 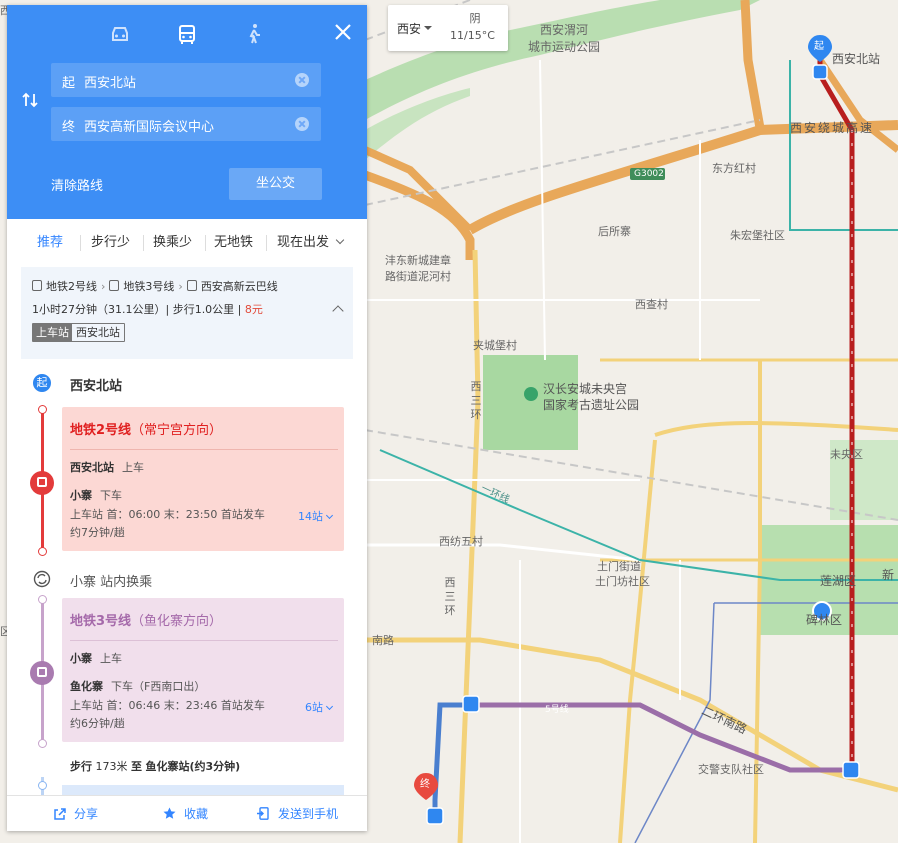 I want to click on stops-toggle: 14站, so click(x=316, y=516).